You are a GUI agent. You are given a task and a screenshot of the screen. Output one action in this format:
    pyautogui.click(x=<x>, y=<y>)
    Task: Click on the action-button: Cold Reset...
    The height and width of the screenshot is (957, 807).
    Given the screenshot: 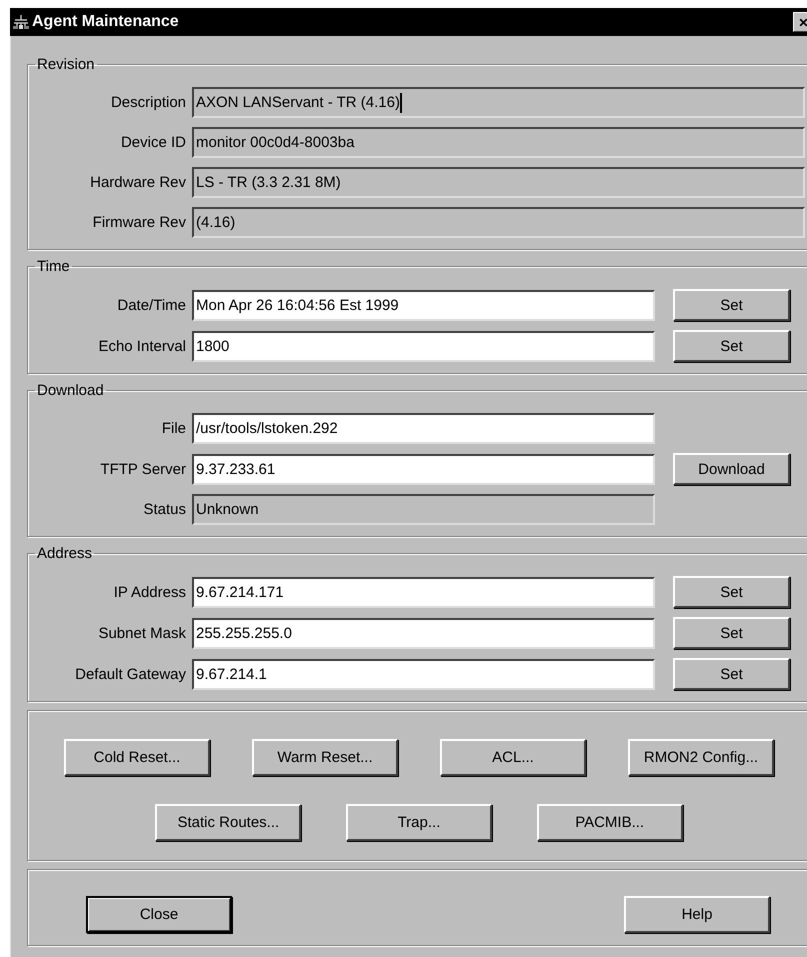 What is the action you would take?
    pyautogui.click(x=137, y=757)
    